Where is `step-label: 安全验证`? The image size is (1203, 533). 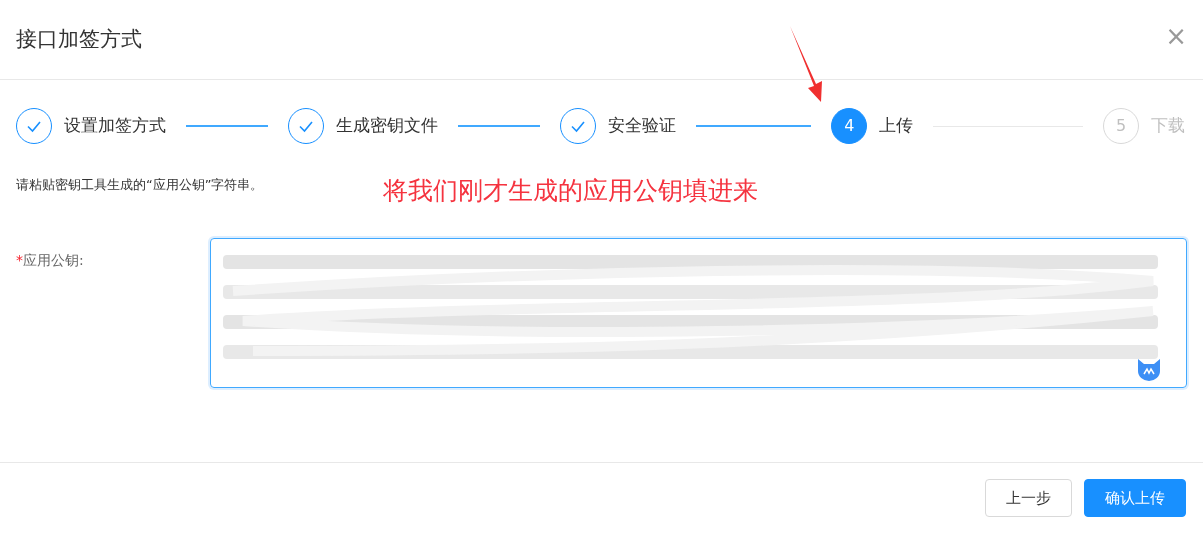
step-label: 安全验证 is located at coordinates (641, 126).